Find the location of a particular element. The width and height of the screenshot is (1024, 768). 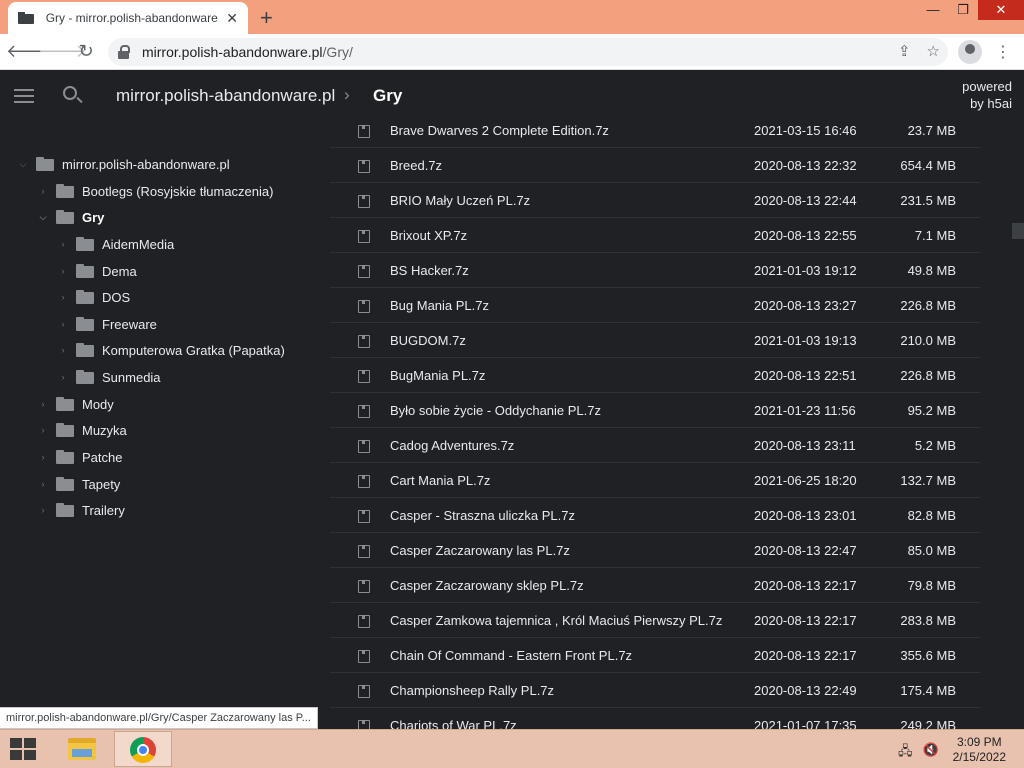

bookmark-star-icon: ☆ is located at coordinates (933, 51).